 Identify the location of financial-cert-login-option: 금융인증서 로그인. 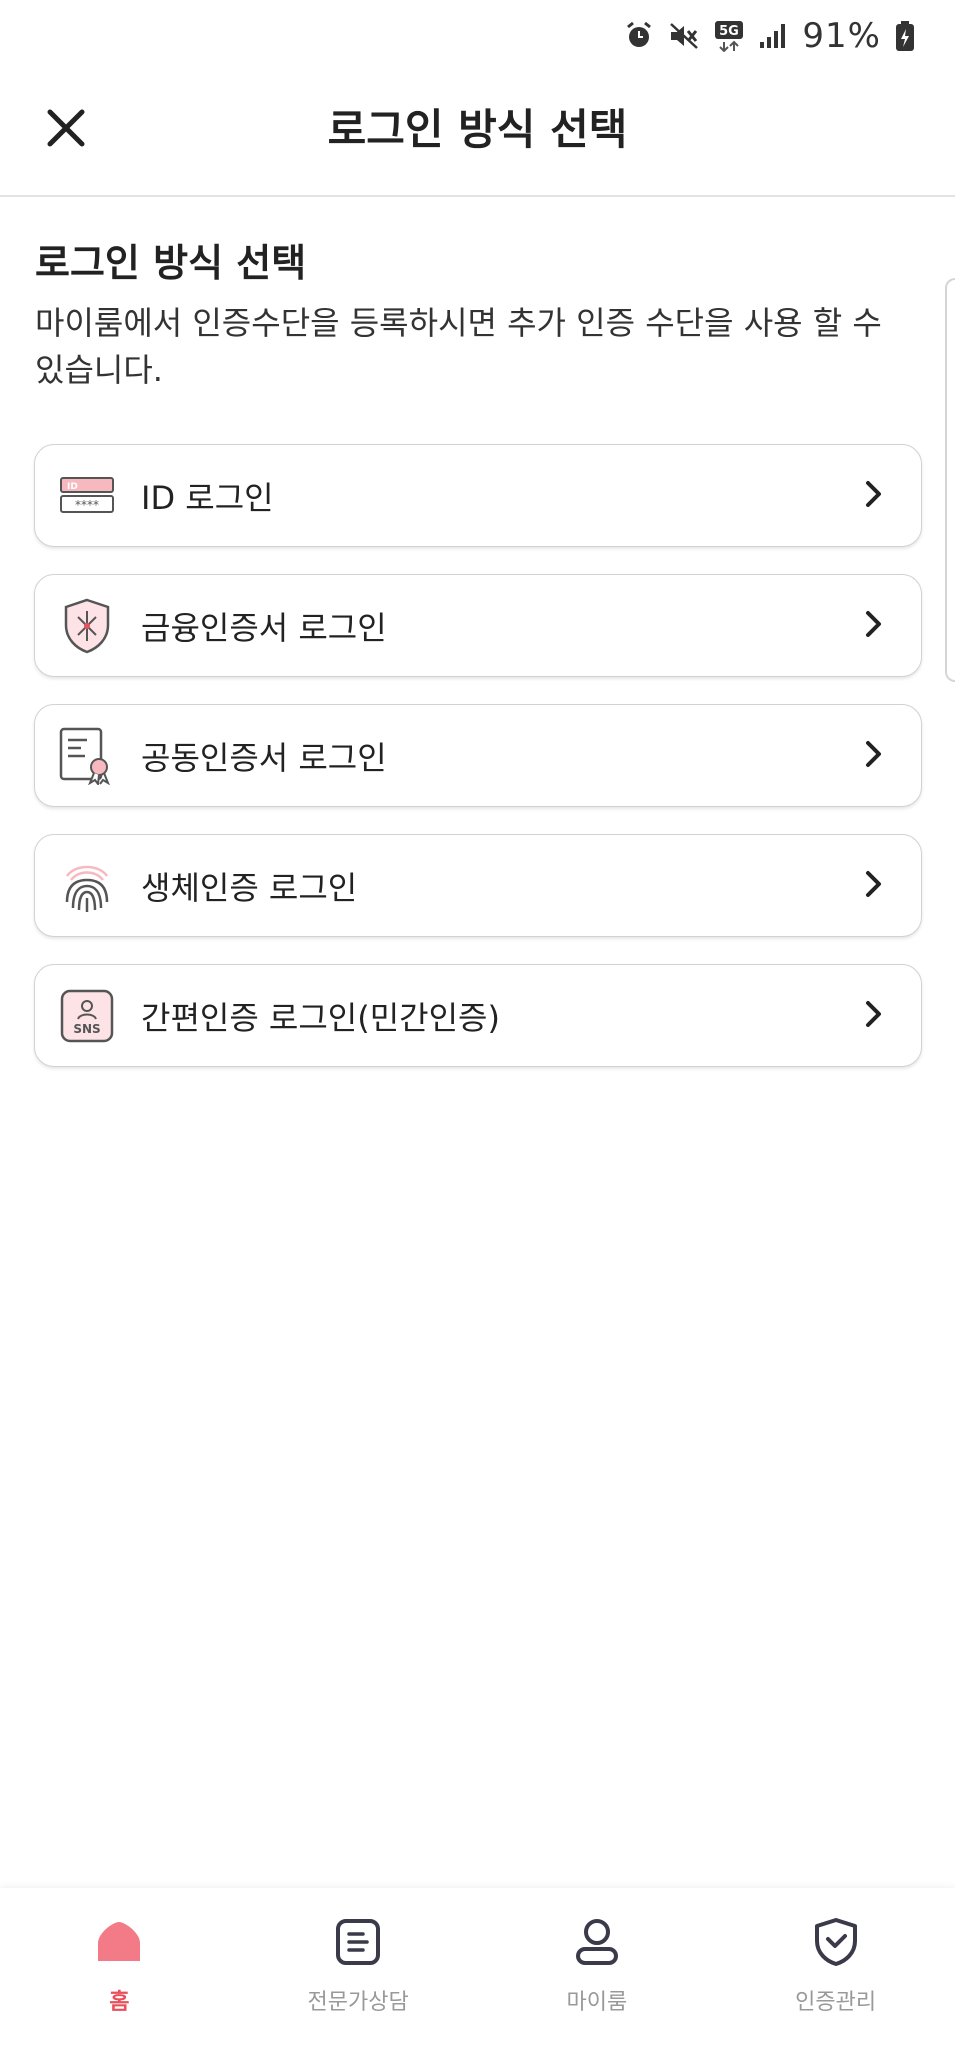
(478, 625).